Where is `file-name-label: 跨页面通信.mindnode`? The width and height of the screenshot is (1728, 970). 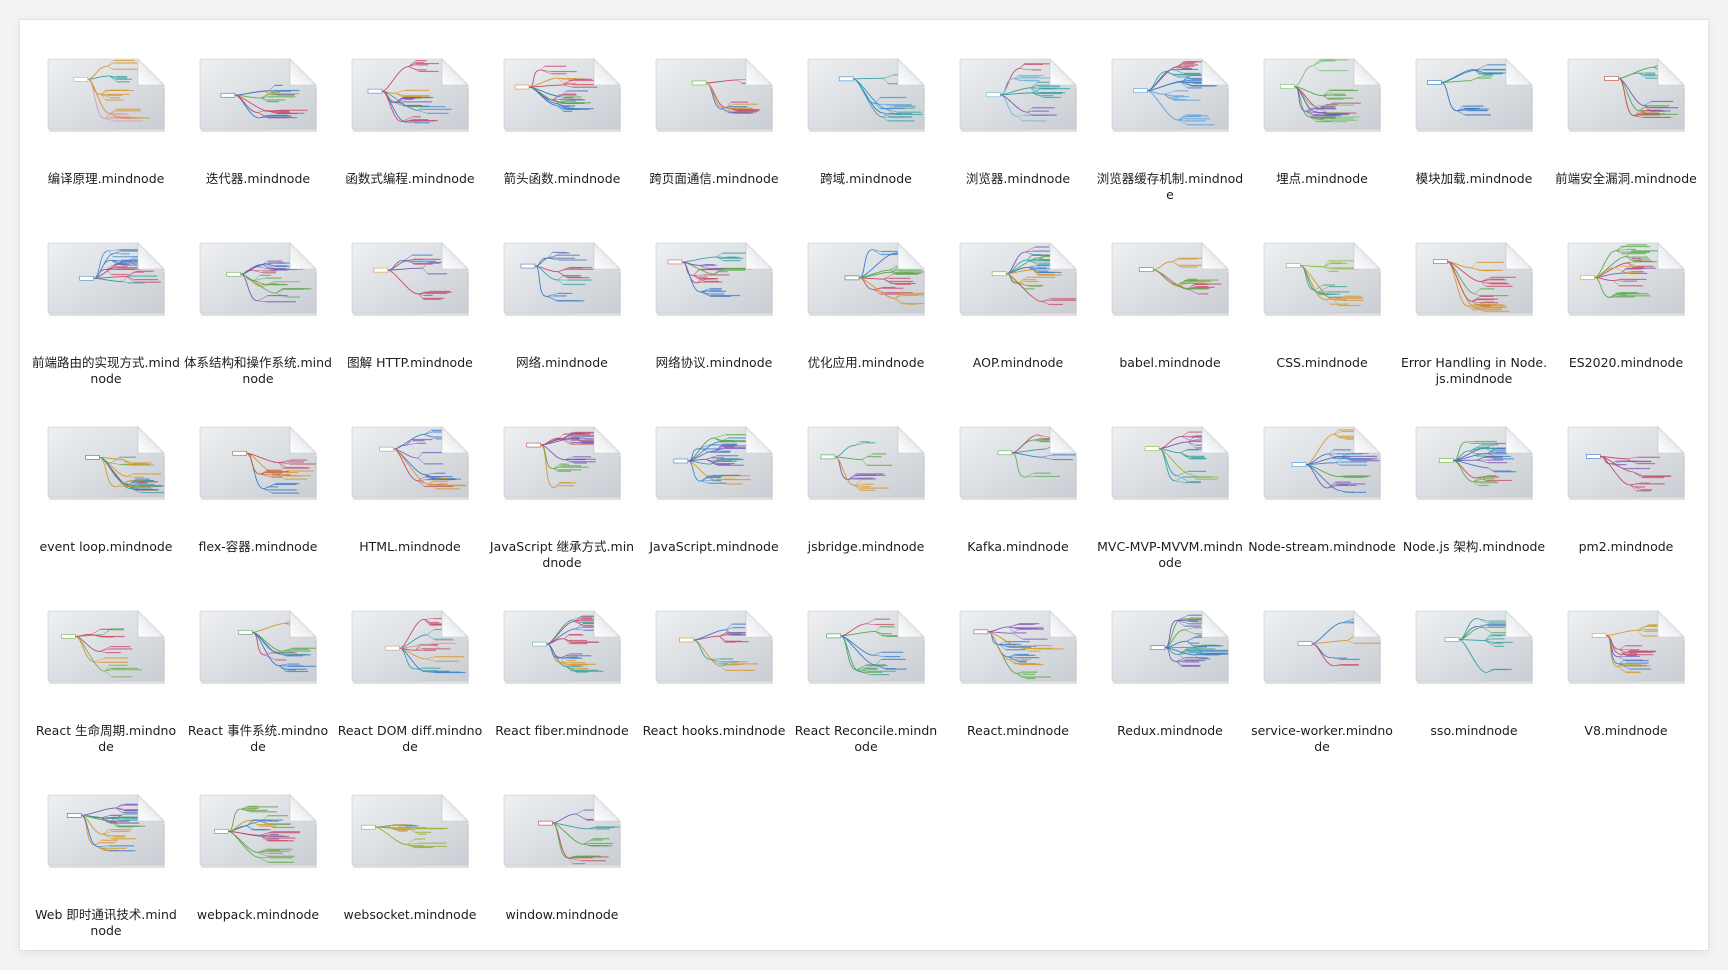 file-name-label: 跨页面通信.mindnode is located at coordinates (714, 179).